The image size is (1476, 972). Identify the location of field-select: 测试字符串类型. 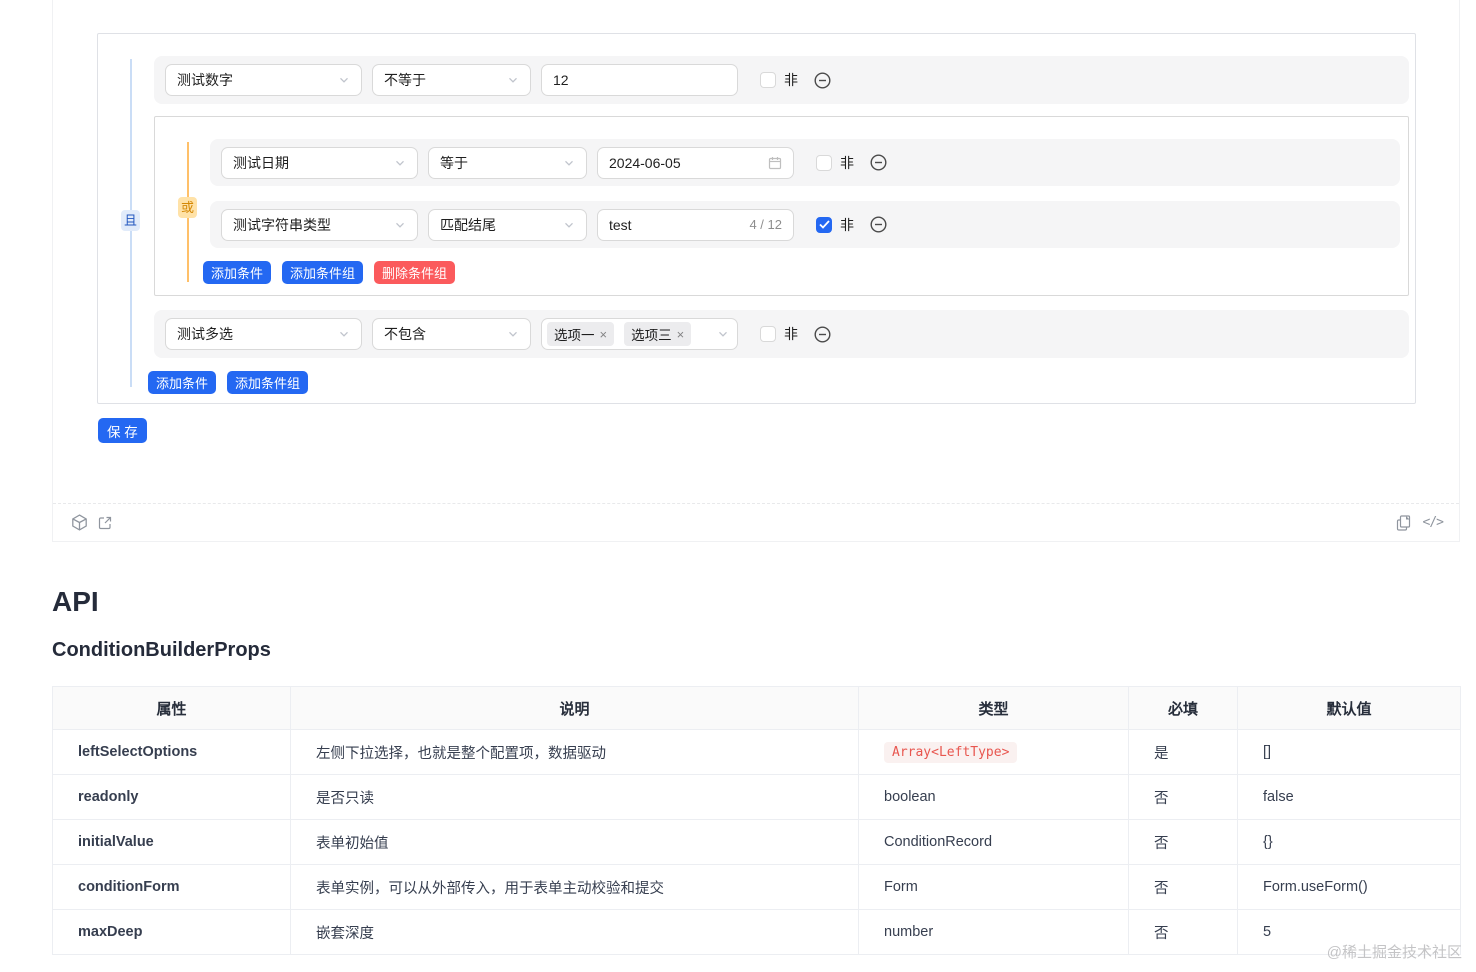
(319, 224).